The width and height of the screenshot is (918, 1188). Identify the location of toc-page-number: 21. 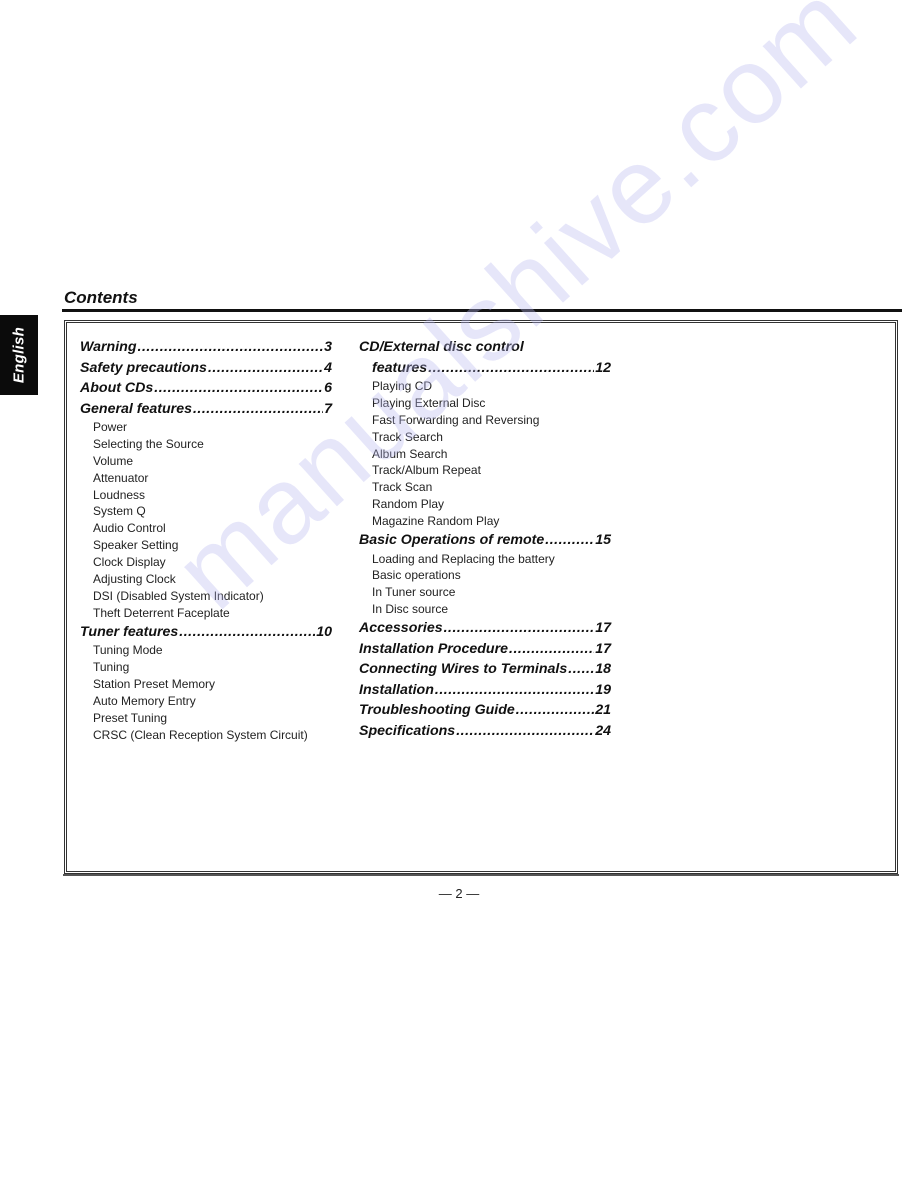
(603, 710).